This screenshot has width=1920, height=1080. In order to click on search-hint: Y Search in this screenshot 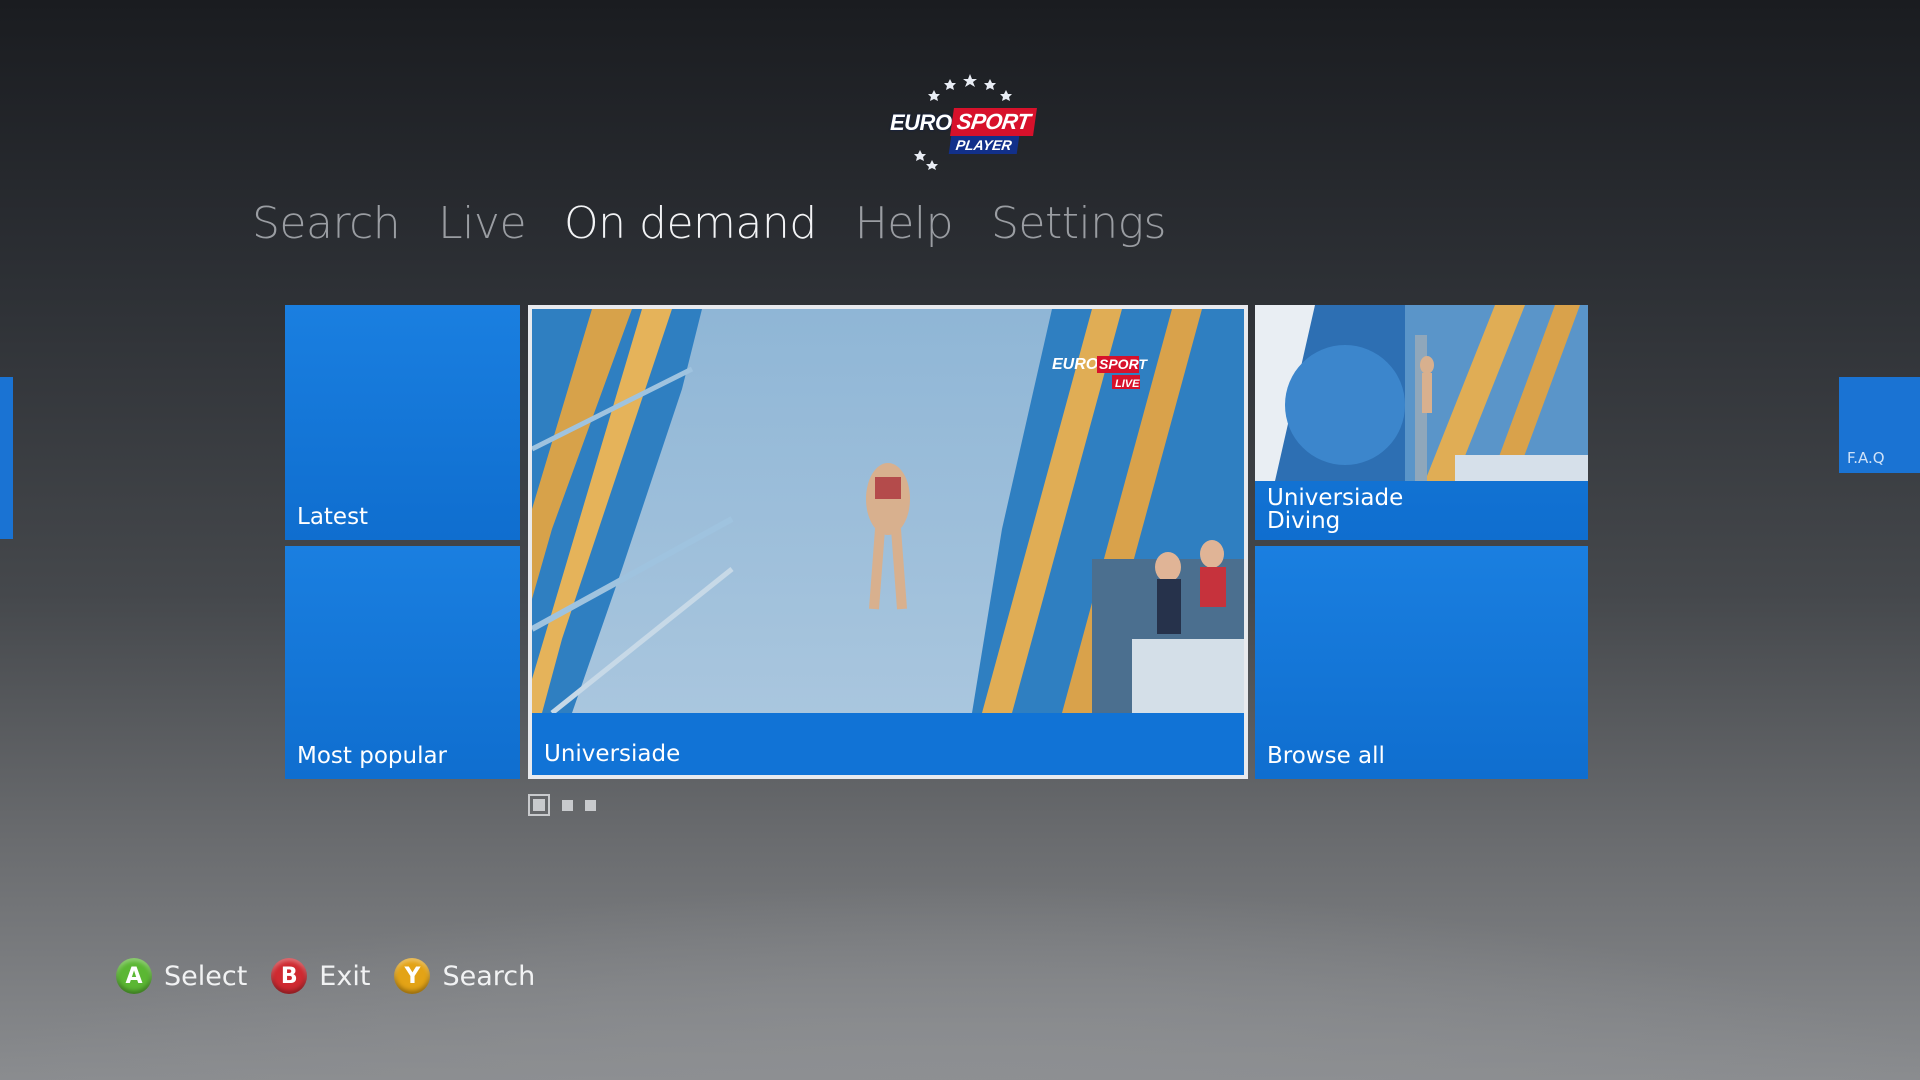, I will do `click(464, 976)`.